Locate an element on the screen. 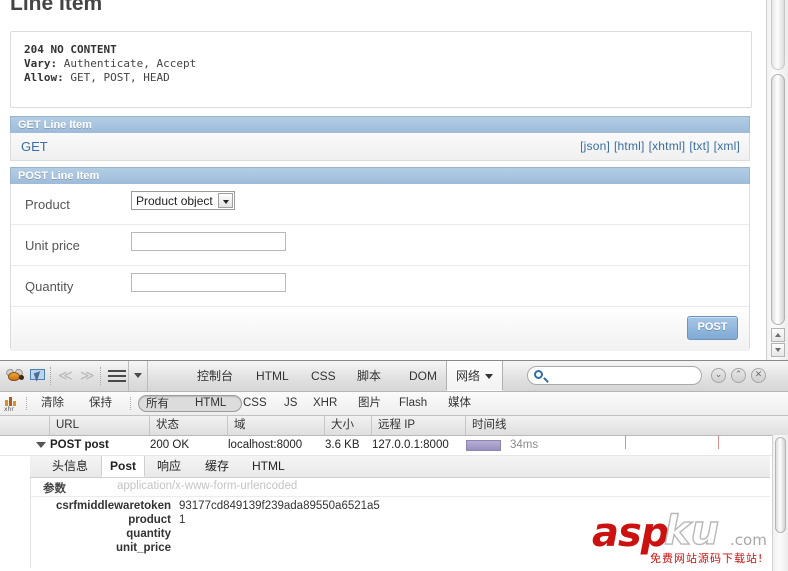 The image size is (788, 571). unit-price-control is located at coordinates (208, 241).